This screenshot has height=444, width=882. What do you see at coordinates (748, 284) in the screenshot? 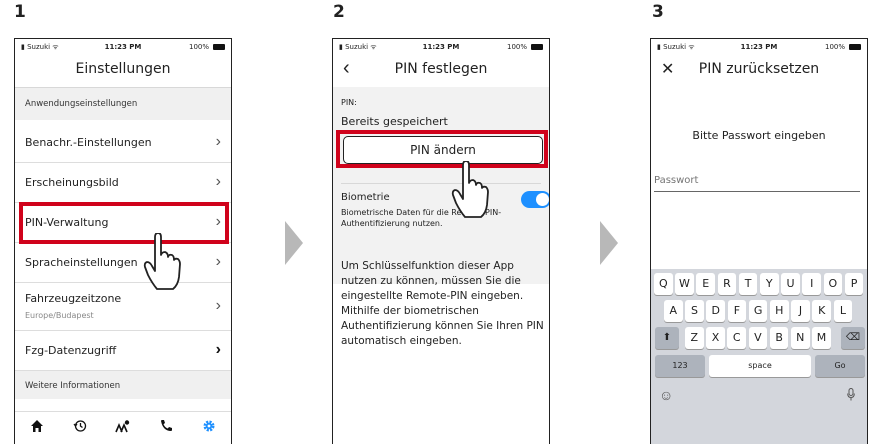
I see `key-t: T` at bounding box center [748, 284].